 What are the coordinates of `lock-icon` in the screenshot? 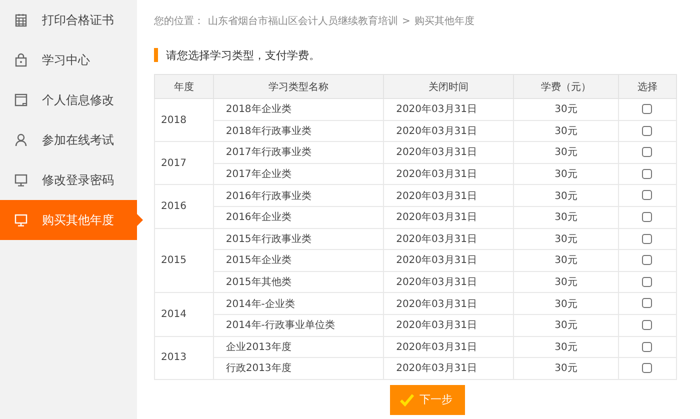 It's located at (21, 60).